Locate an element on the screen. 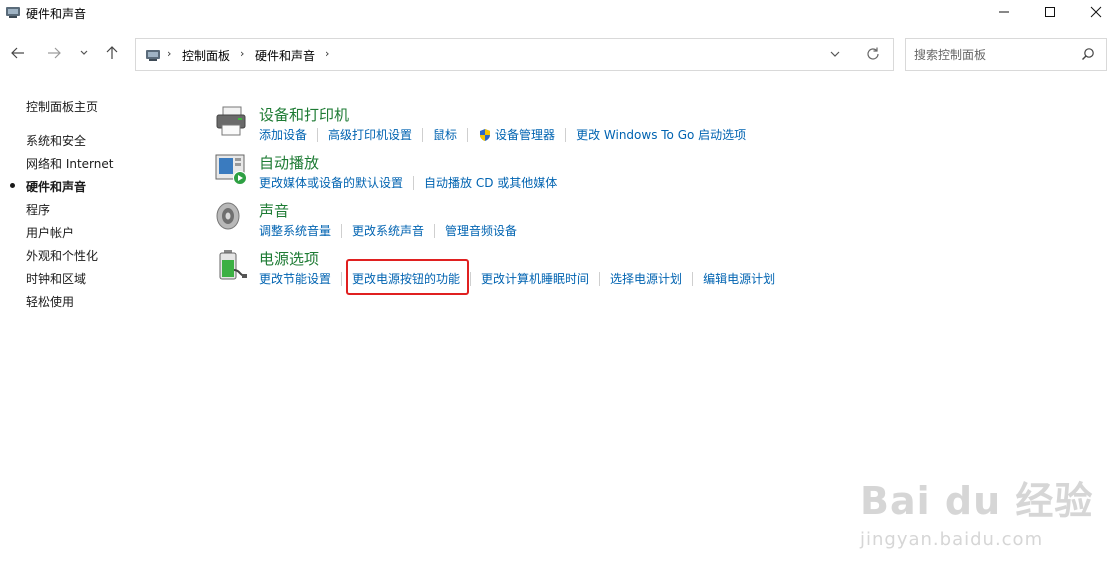  category-links-autoplay: 更改媒体或设备的默认设置 自动播放 CD 或其他媒体 is located at coordinates (408, 182).